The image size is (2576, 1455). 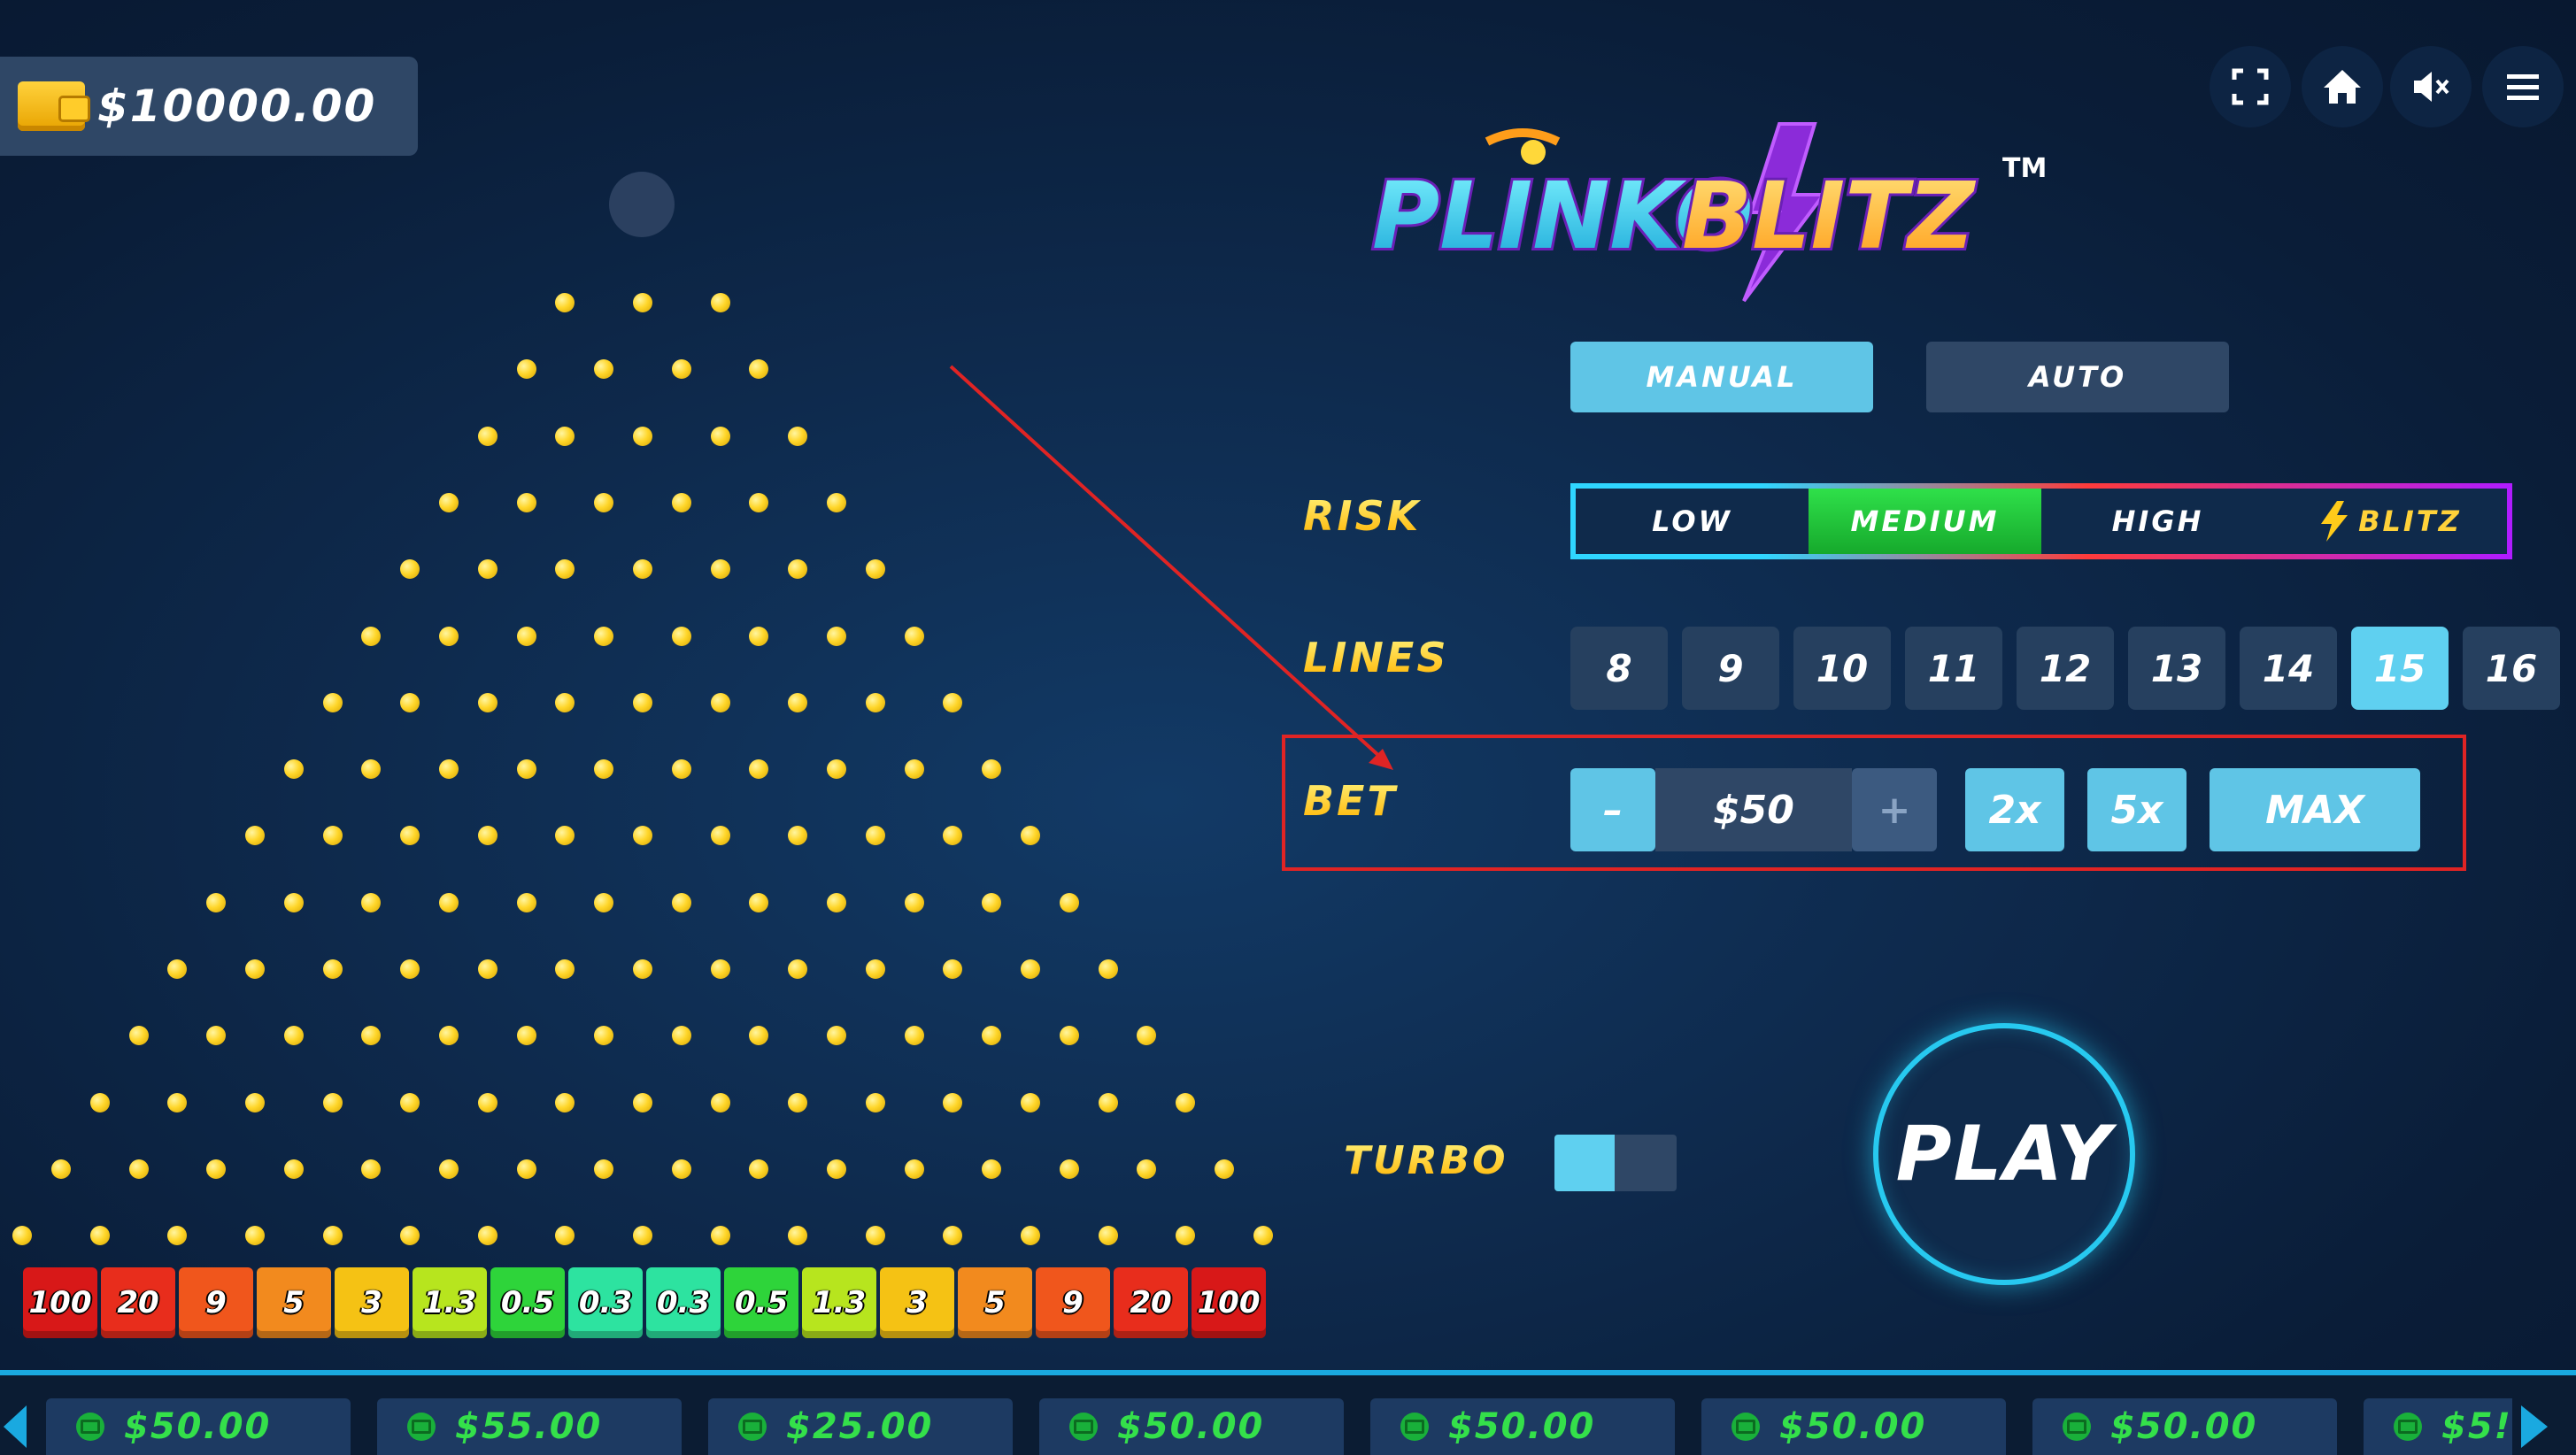 What do you see at coordinates (2250, 86) in the screenshot?
I see `fullscreen-button` at bounding box center [2250, 86].